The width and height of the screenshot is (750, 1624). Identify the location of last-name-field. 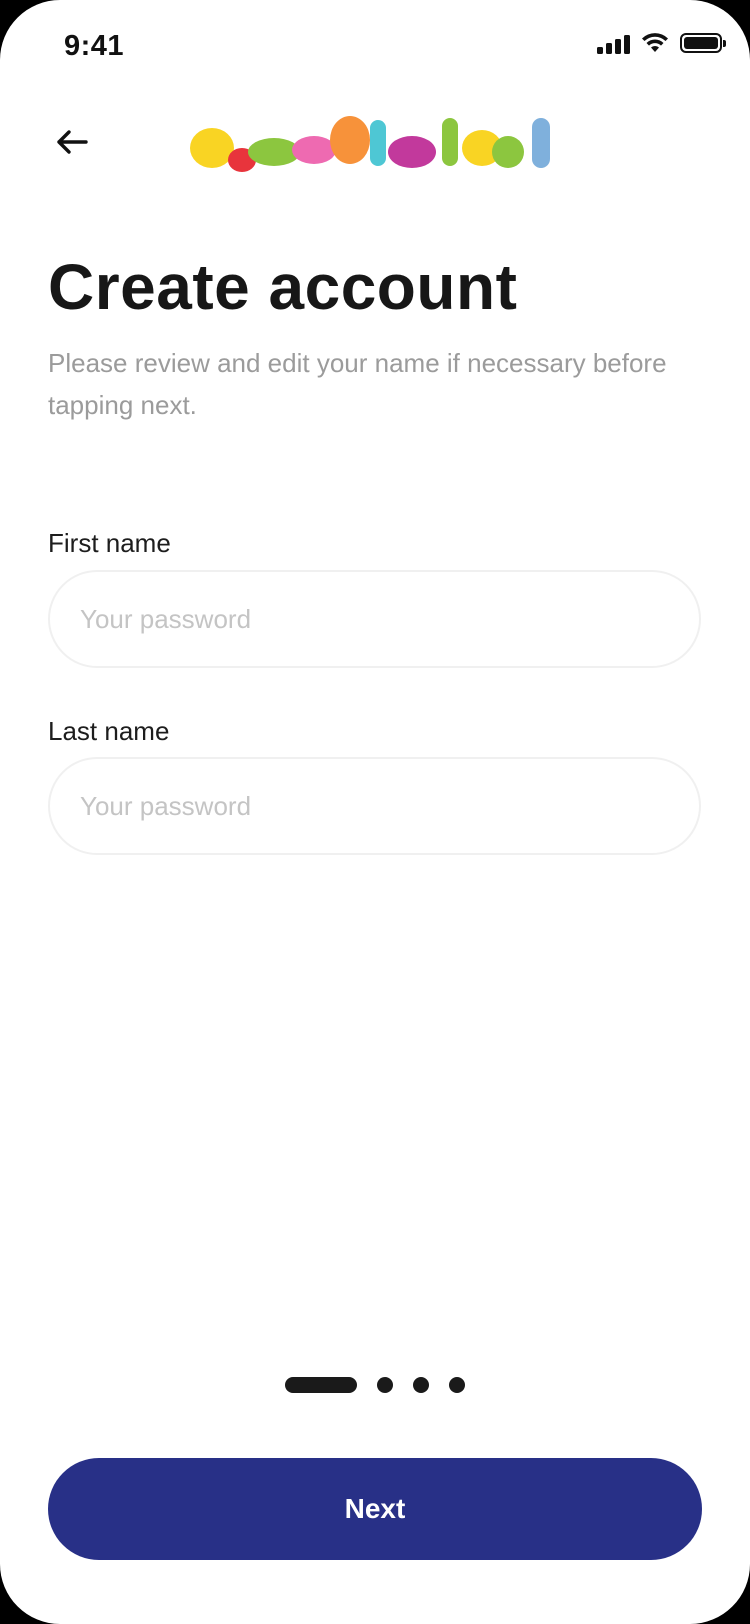
(374, 806).